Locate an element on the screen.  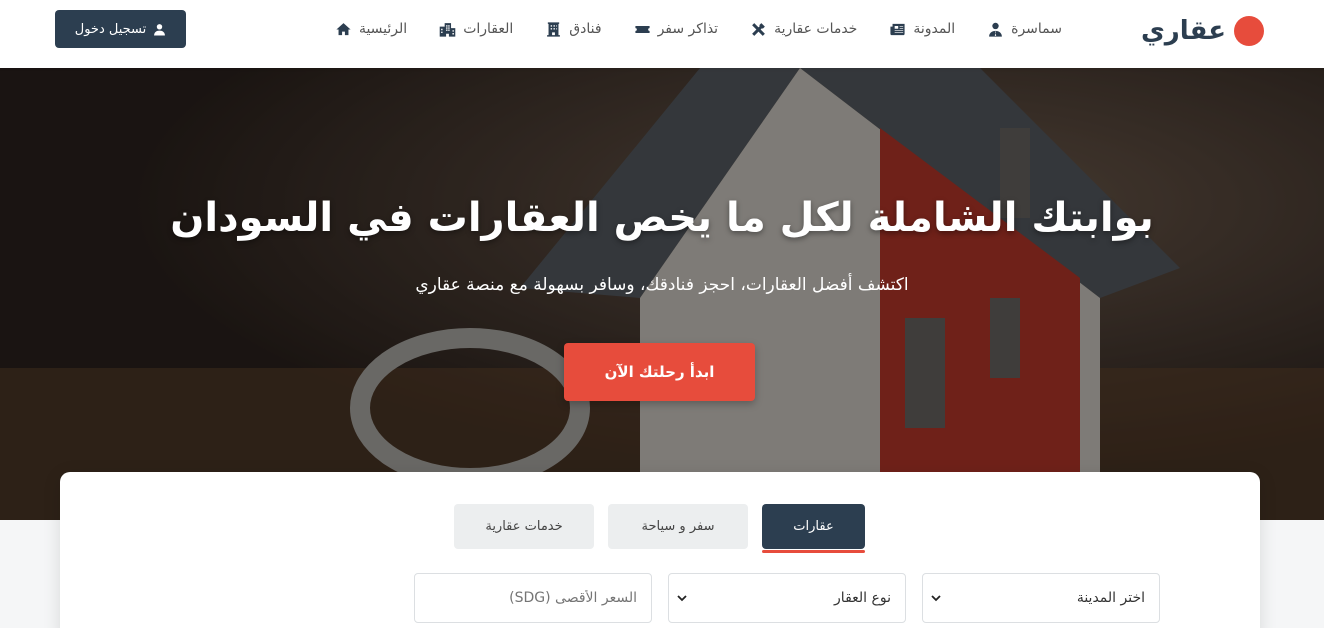
login-button-label: تسجيل دخول is located at coordinates (110, 29).